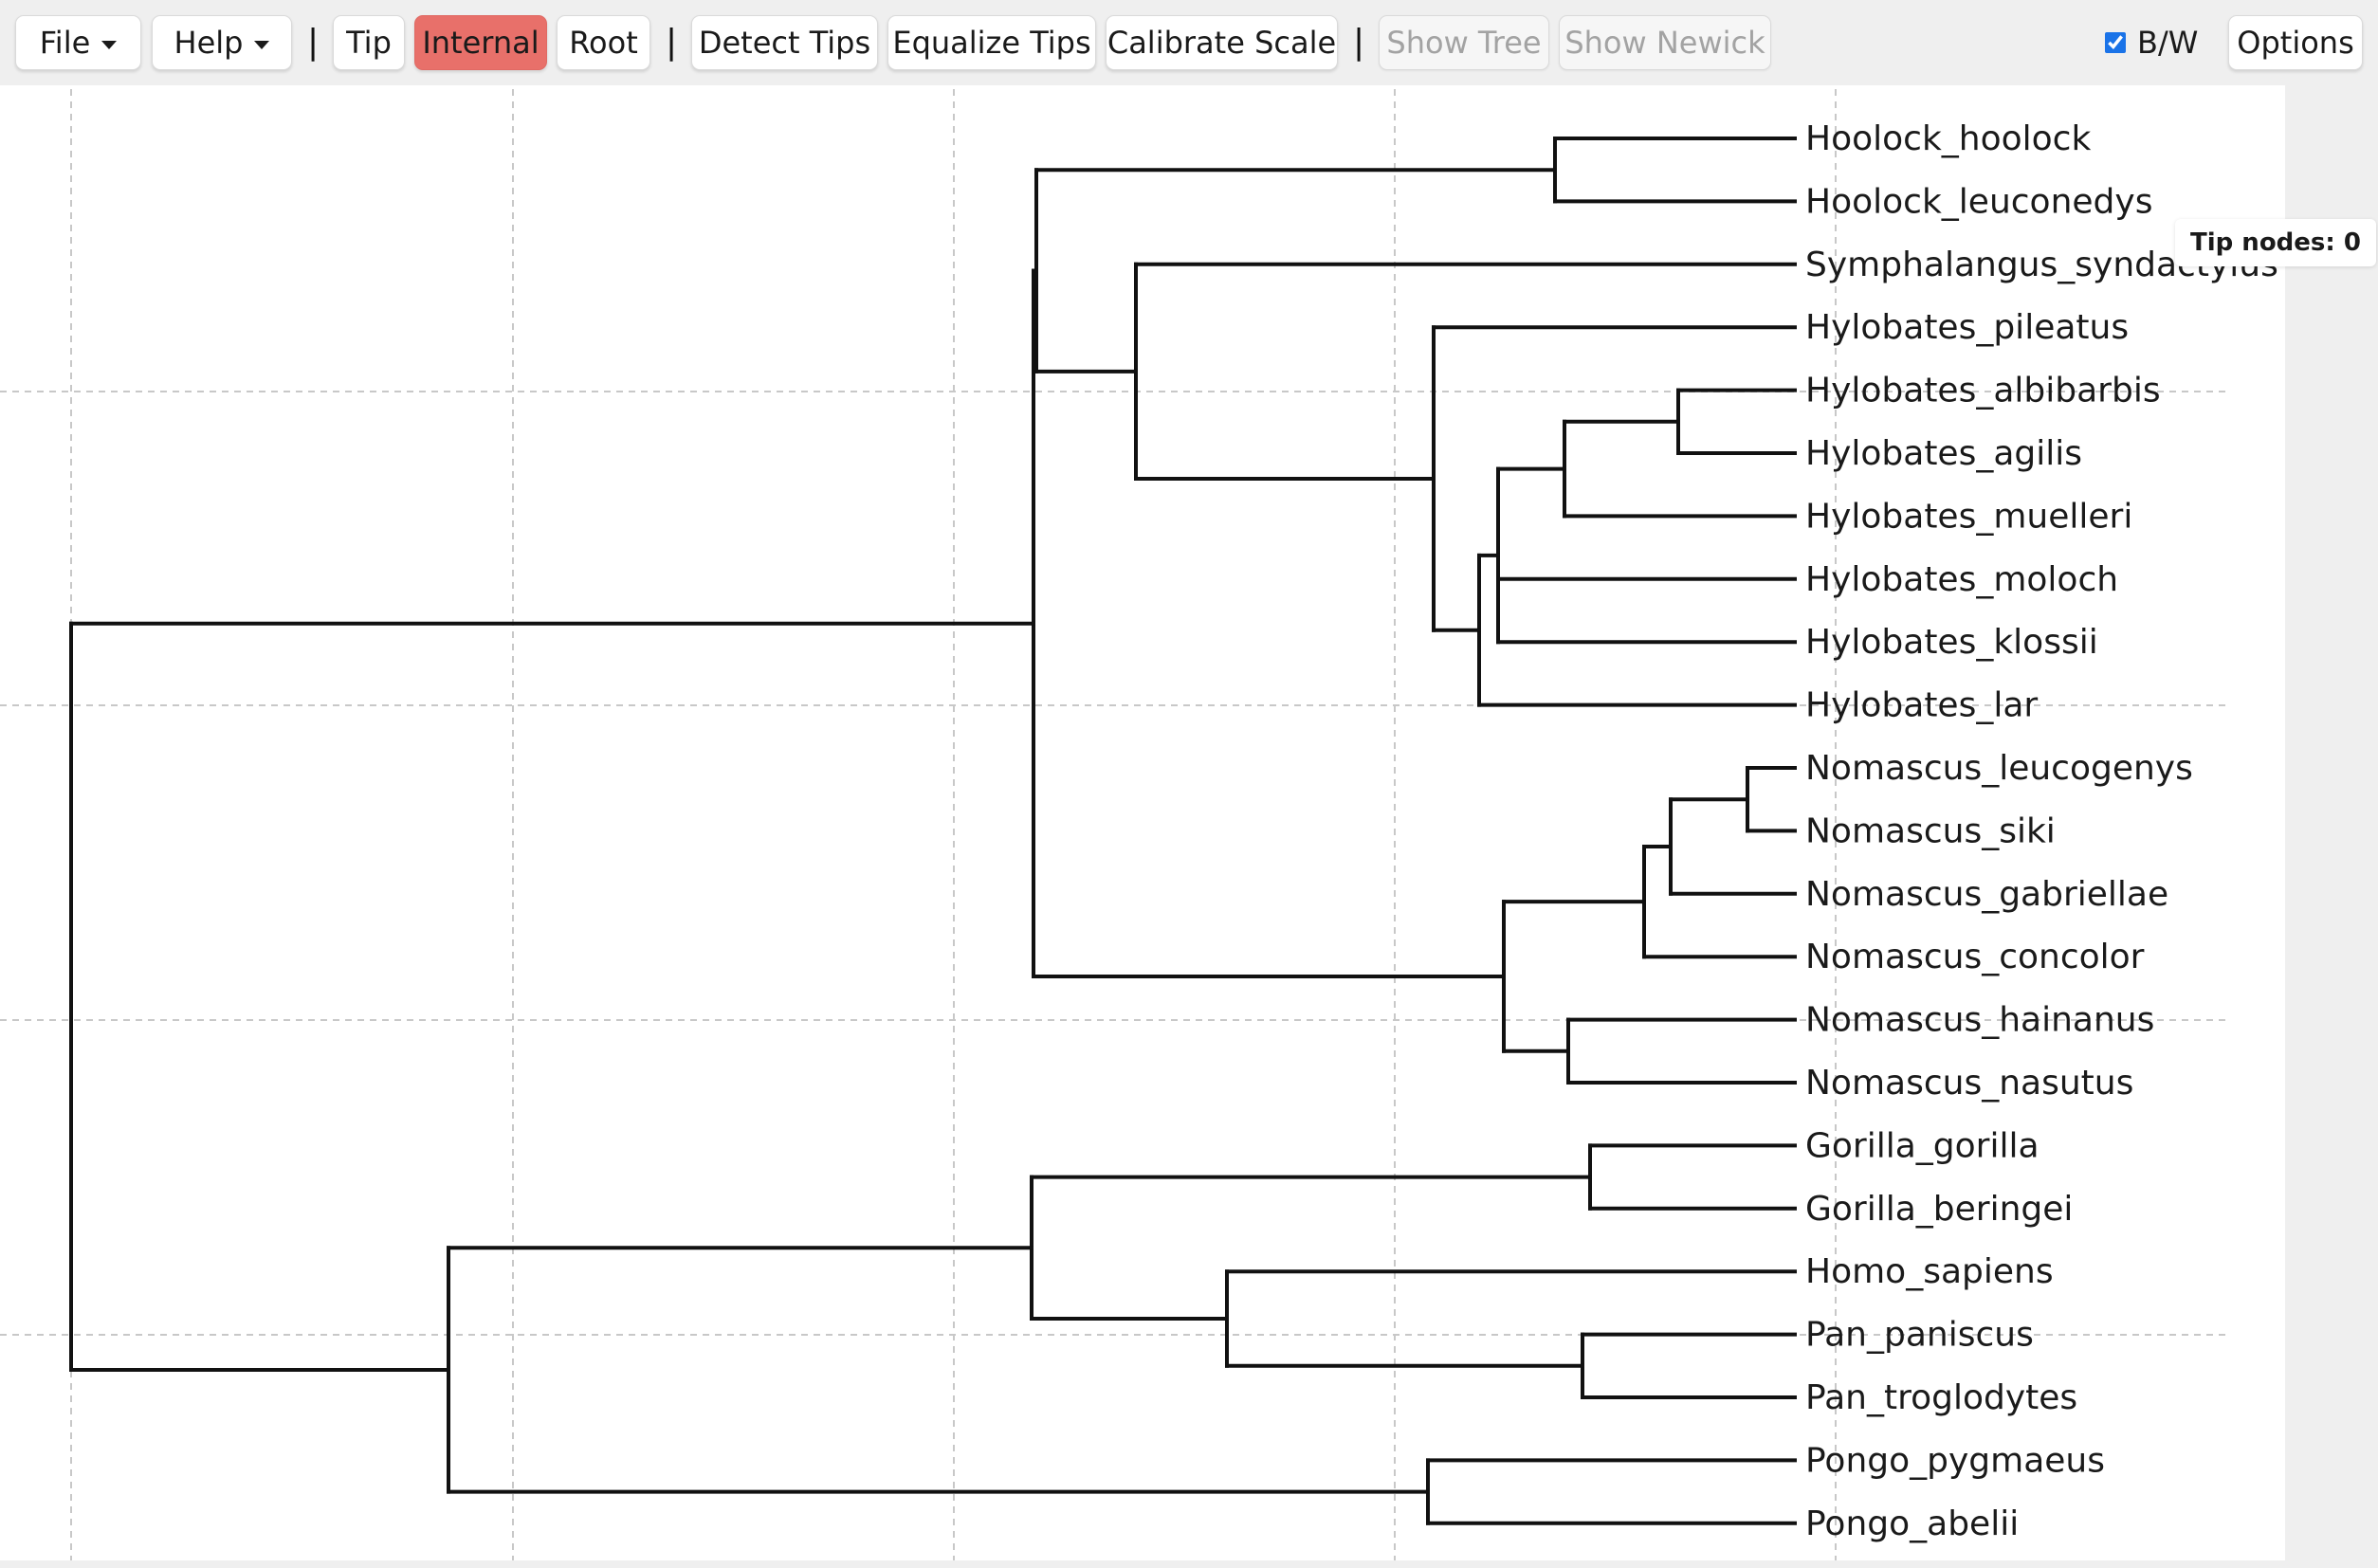  What do you see at coordinates (1961, 579) in the screenshot?
I see `tip-label: Hylobates_moloch` at bounding box center [1961, 579].